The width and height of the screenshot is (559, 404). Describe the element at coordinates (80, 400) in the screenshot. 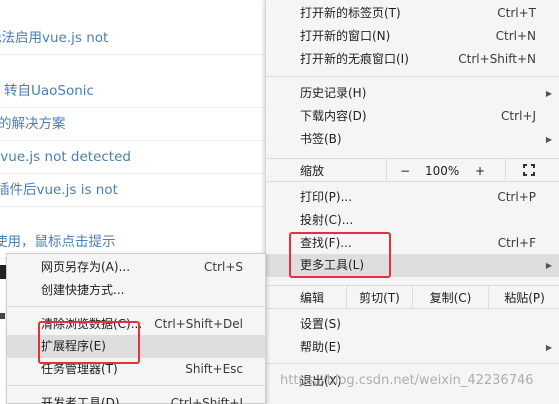

I see `menu-item-label: 开发者工具(D)` at that location.